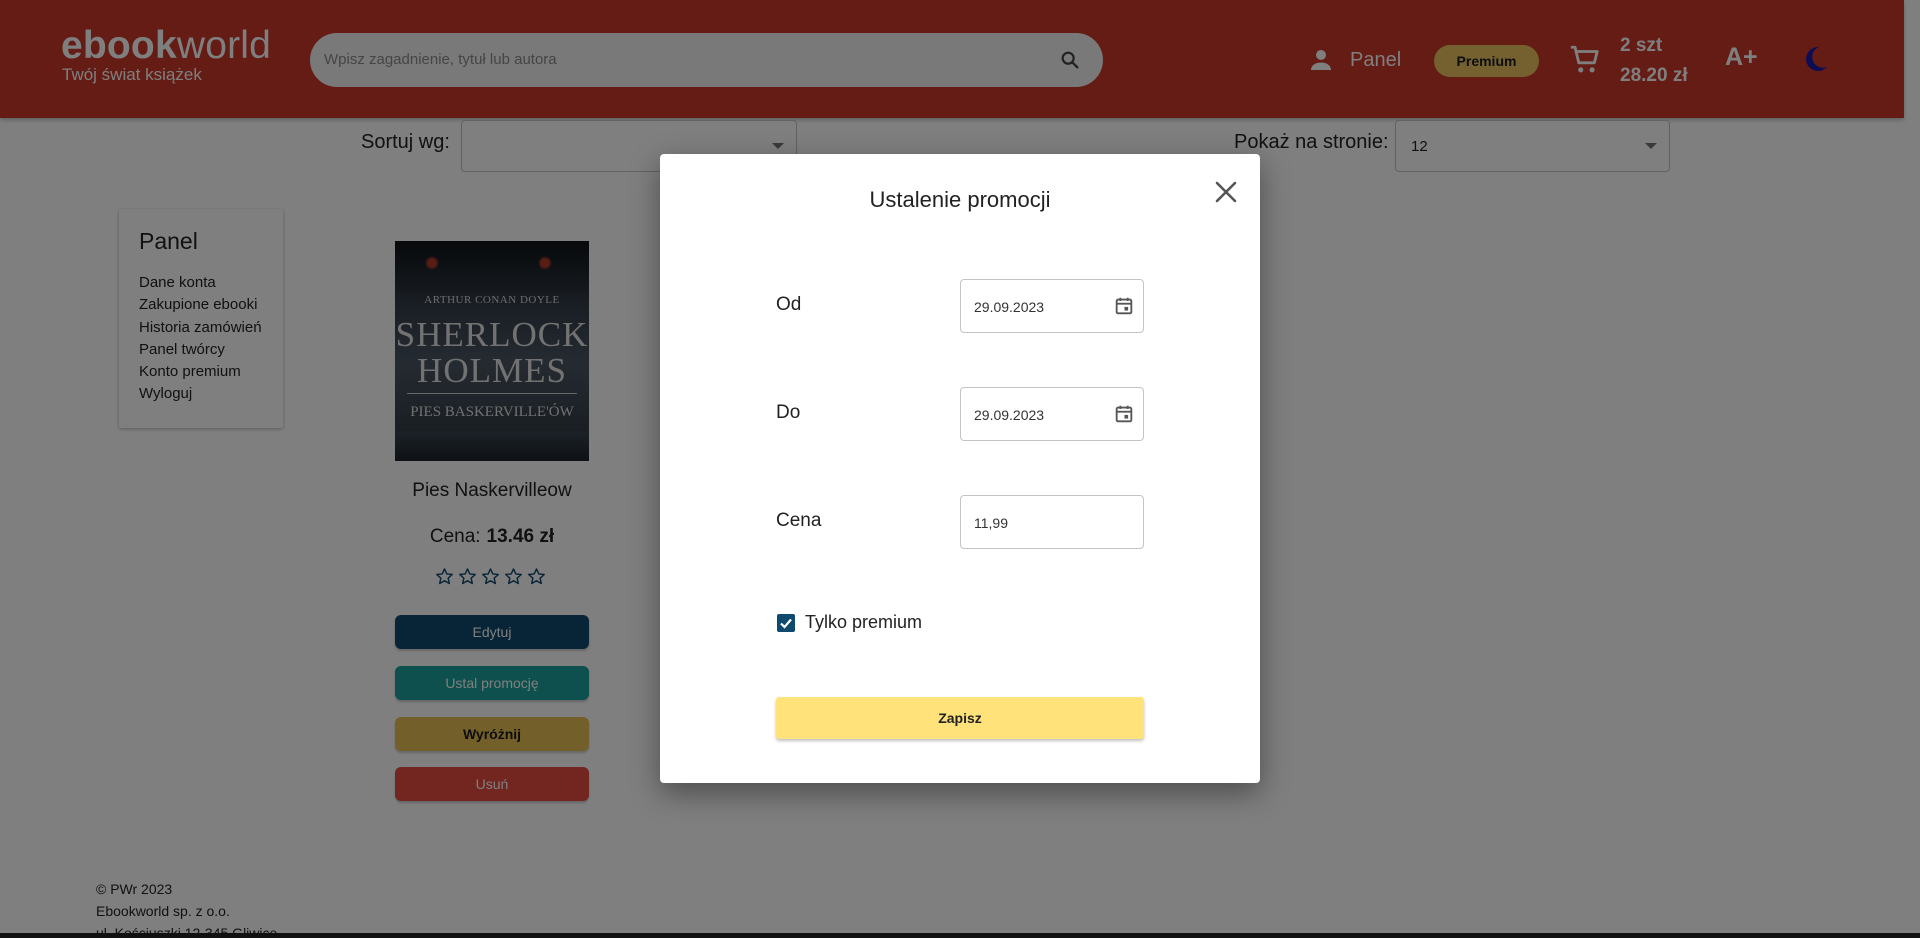  What do you see at coordinates (960, 199) in the screenshot?
I see `dialog-title: Ustalenie promocji` at bounding box center [960, 199].